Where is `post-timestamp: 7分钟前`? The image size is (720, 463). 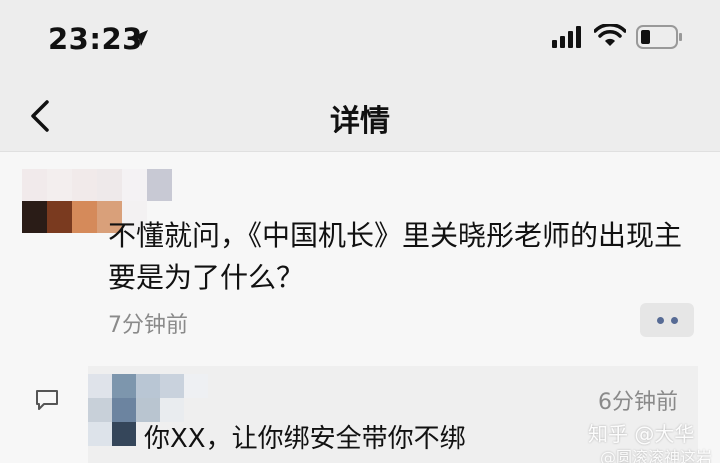 post-timestamp: 7分钟前 is located at coordinates (148, 325).